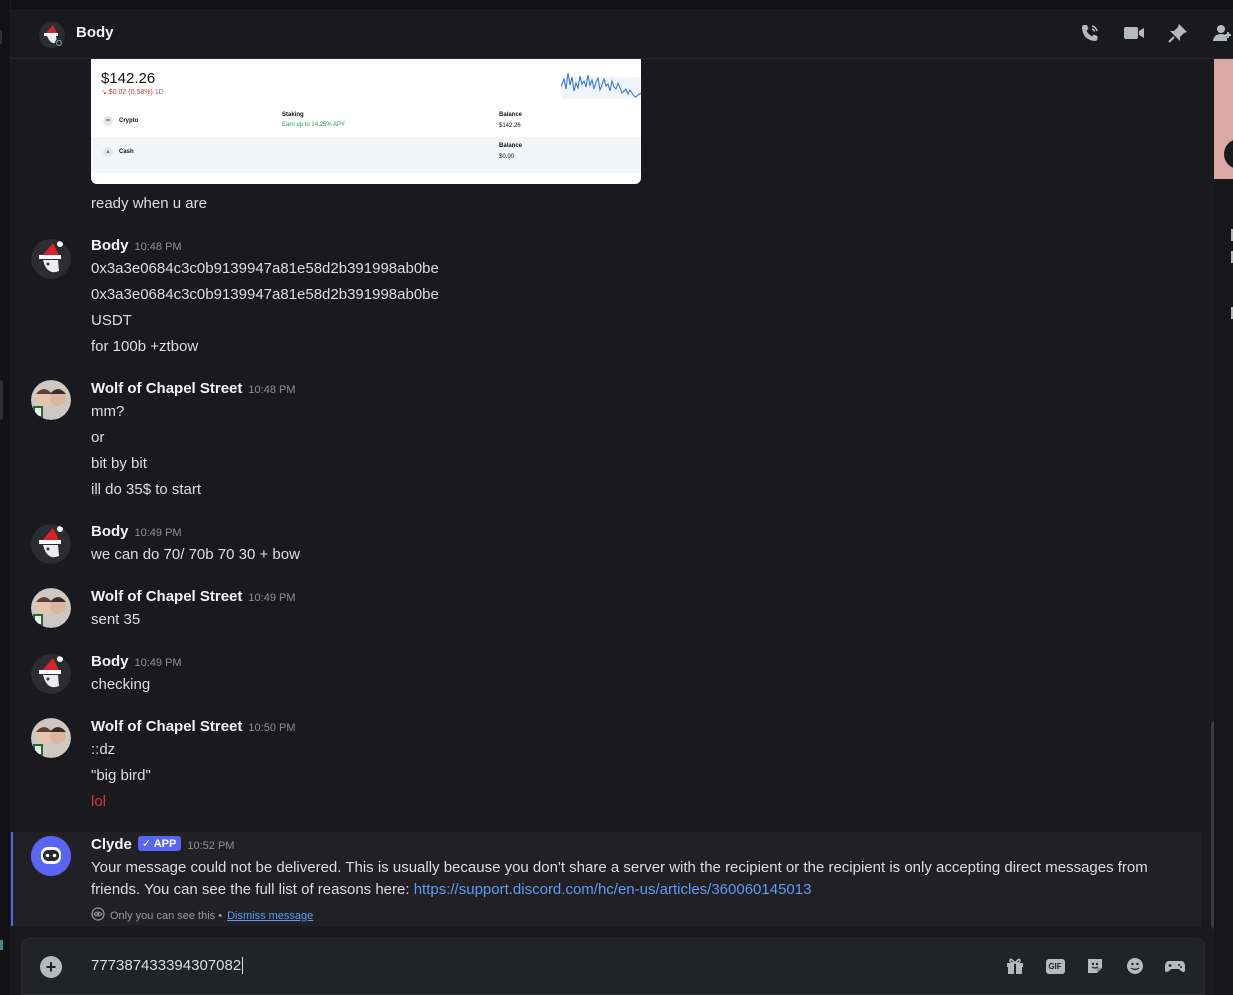 The image size is (1233, 995). I want to click on server-sidebar-edge, so click(5, 497).